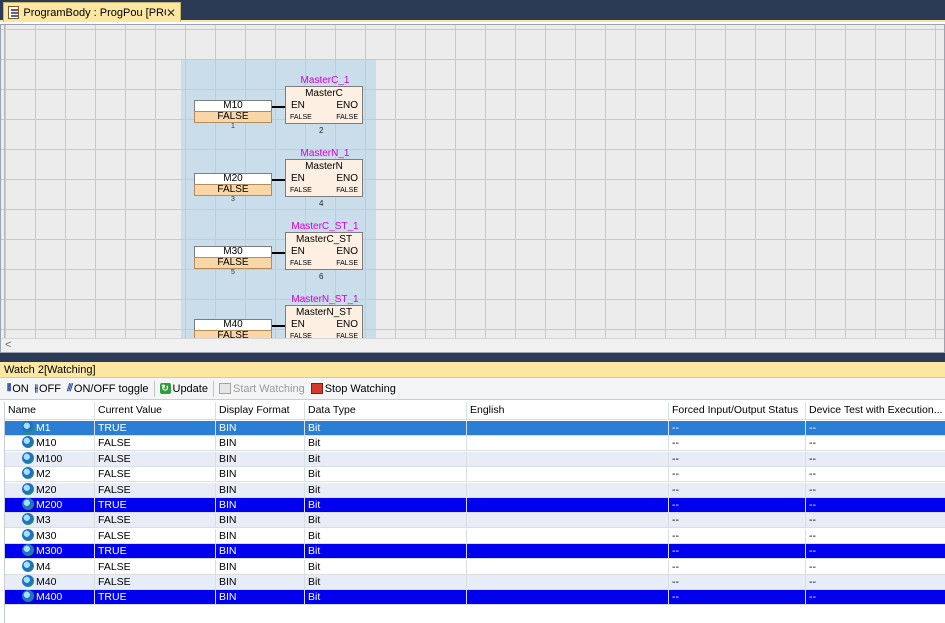 This screenshot has height=623, width=945. I want to click on fb-box: MasterC EN ENO FALSE FALSE, so click(324, 105).